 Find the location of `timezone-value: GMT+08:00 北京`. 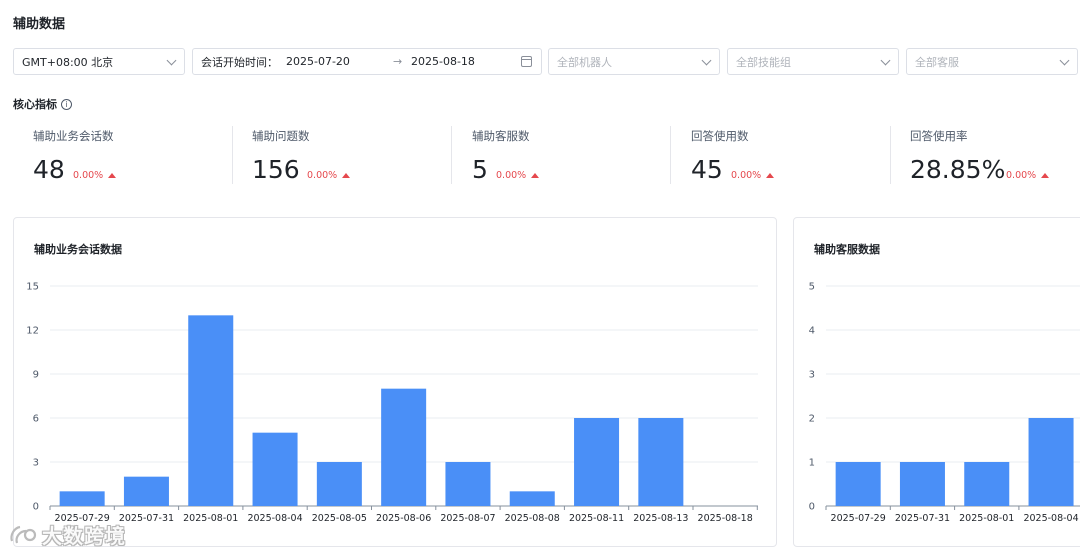

timezone-value: GMT+08:00 北京 is located at coordinates (68, 62).